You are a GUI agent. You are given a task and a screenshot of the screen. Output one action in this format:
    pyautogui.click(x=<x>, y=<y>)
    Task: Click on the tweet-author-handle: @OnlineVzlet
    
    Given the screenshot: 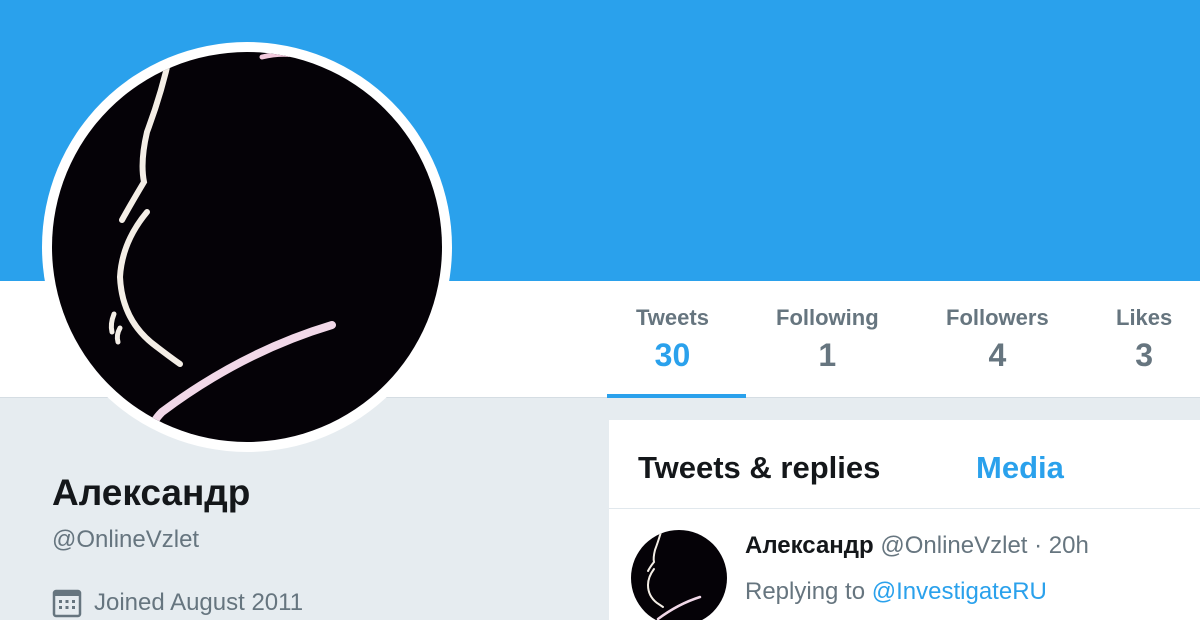 What is the action you would take?
    pyautogui.click(x=953, y=545)
    